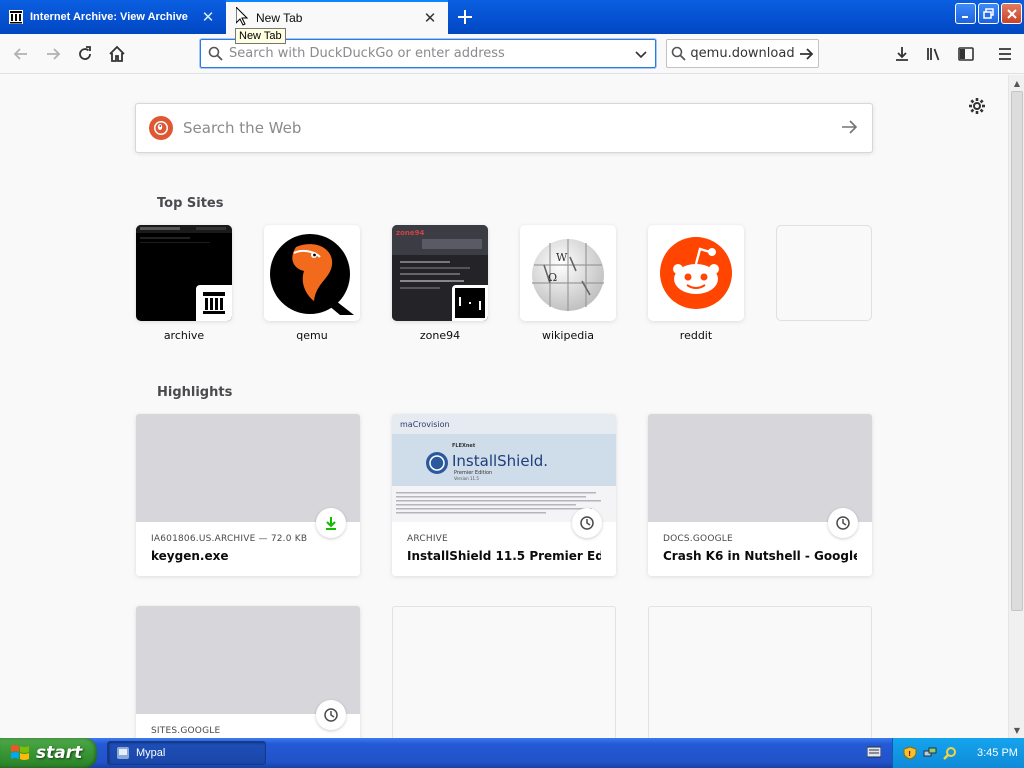 The image size is (1024, 768). I want to click on address-input, so click(428, 53).